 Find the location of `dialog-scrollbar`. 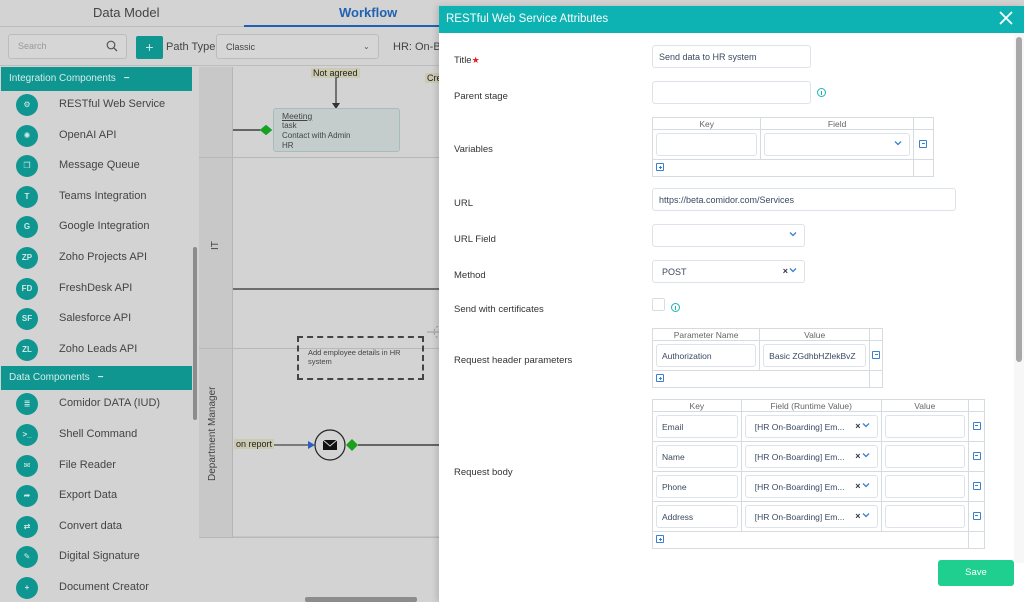

dialog-scrollbar is located at coordinates (1019, 199).